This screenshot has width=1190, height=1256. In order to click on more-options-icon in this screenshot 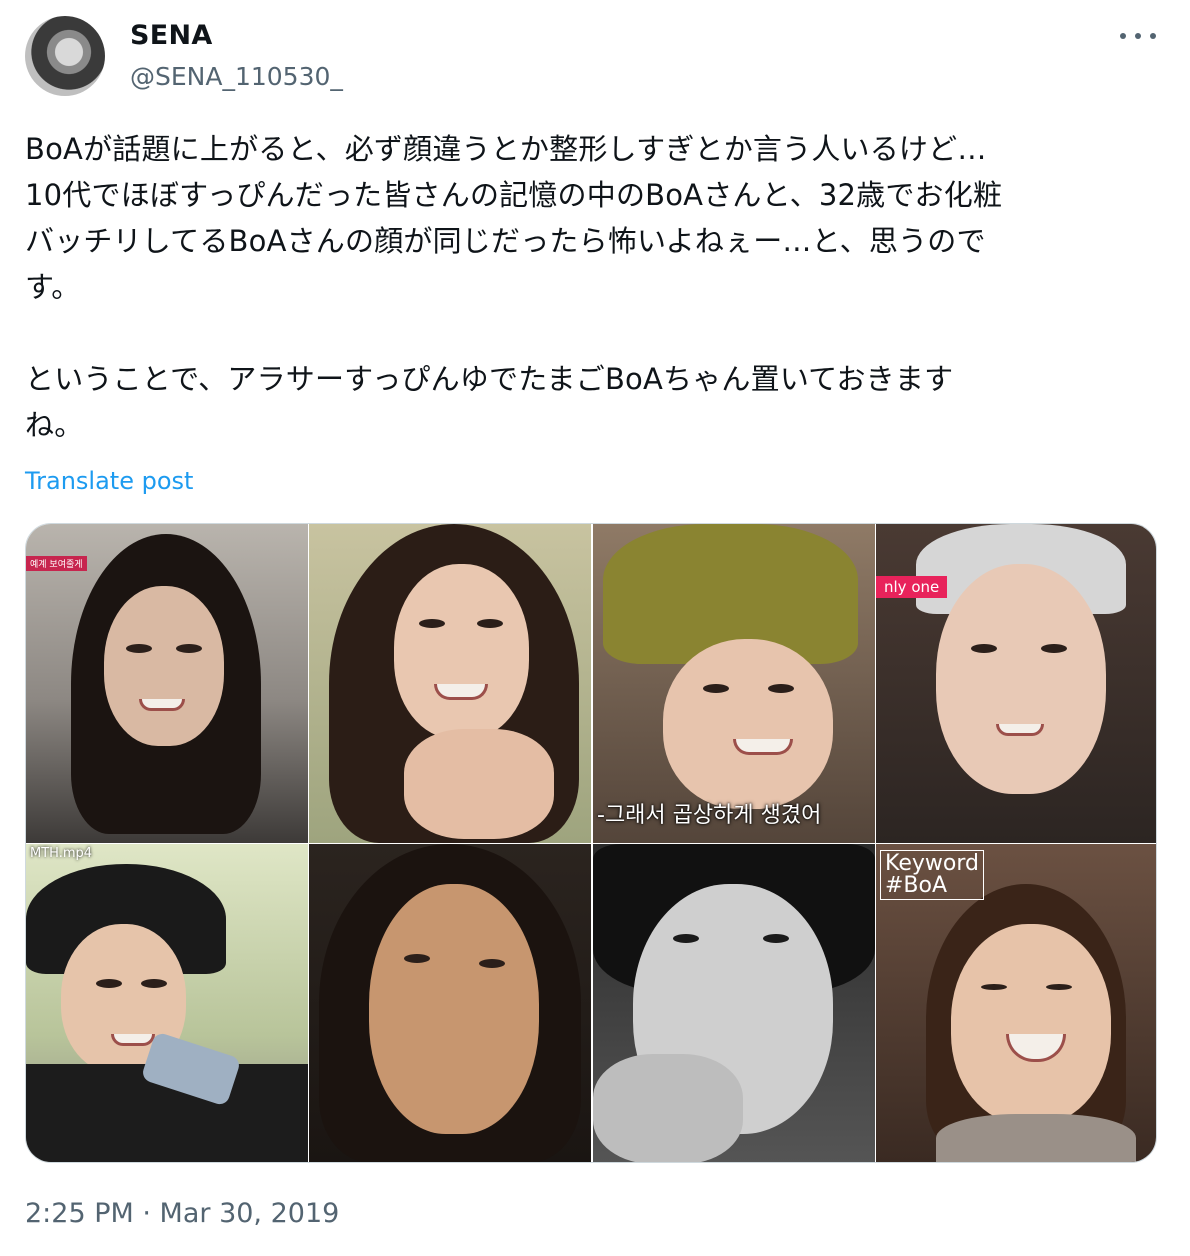, I will do `click(1138, 36)`.